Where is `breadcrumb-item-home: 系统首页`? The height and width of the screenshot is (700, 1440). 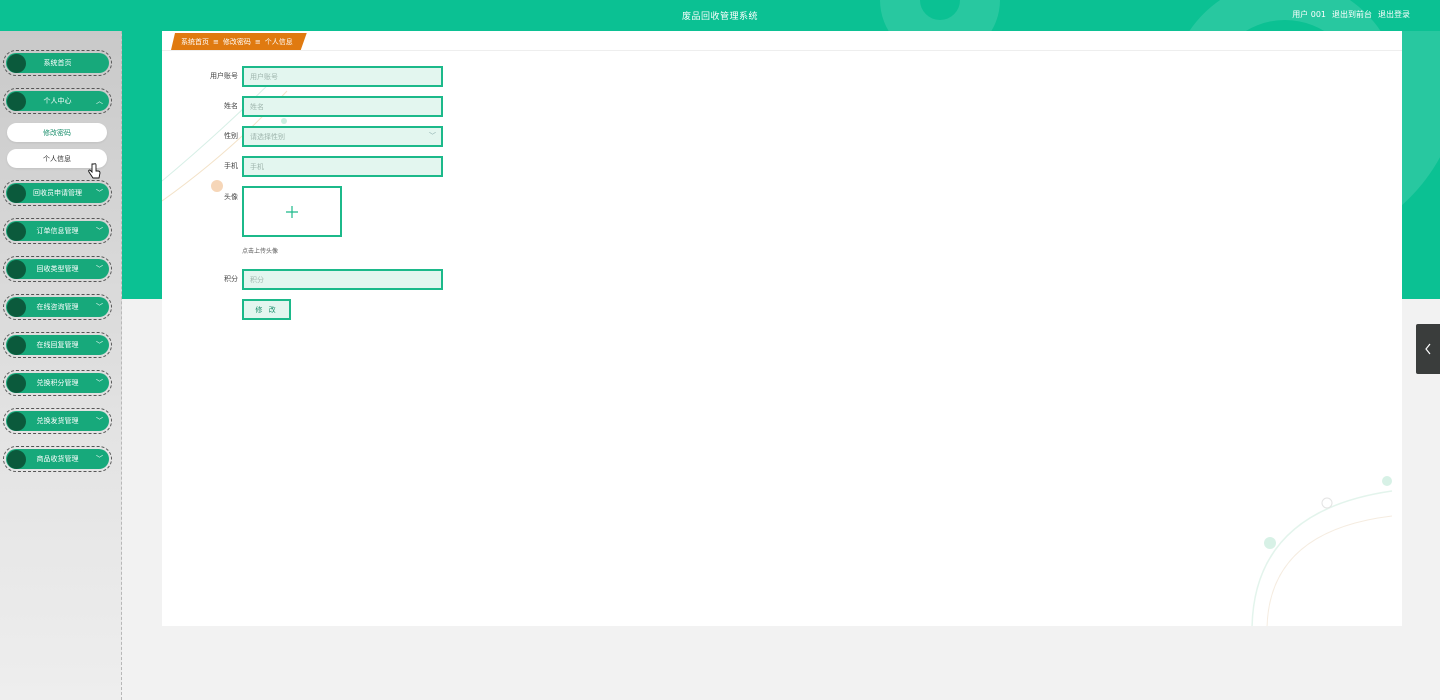
breadcrumb-item-home: 系统首页 is located at coordinates (195, 42).